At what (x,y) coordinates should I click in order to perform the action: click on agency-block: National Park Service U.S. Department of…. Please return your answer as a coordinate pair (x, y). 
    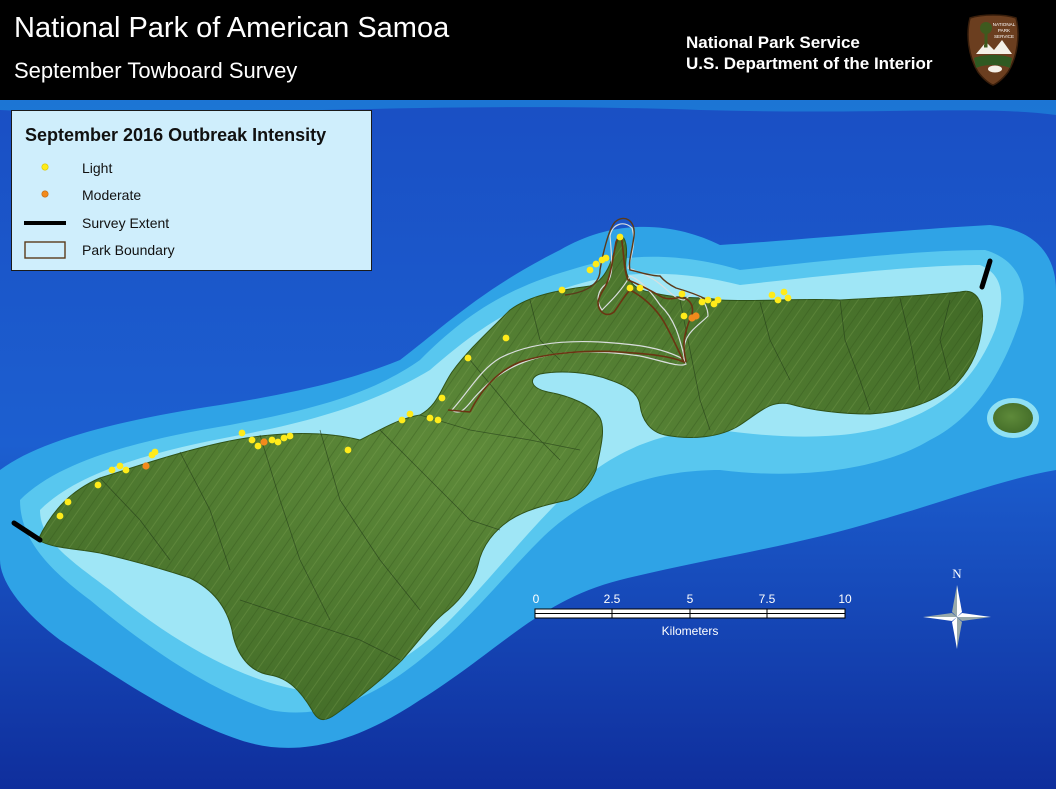
    Looking at the image, I should click on (809, 53).